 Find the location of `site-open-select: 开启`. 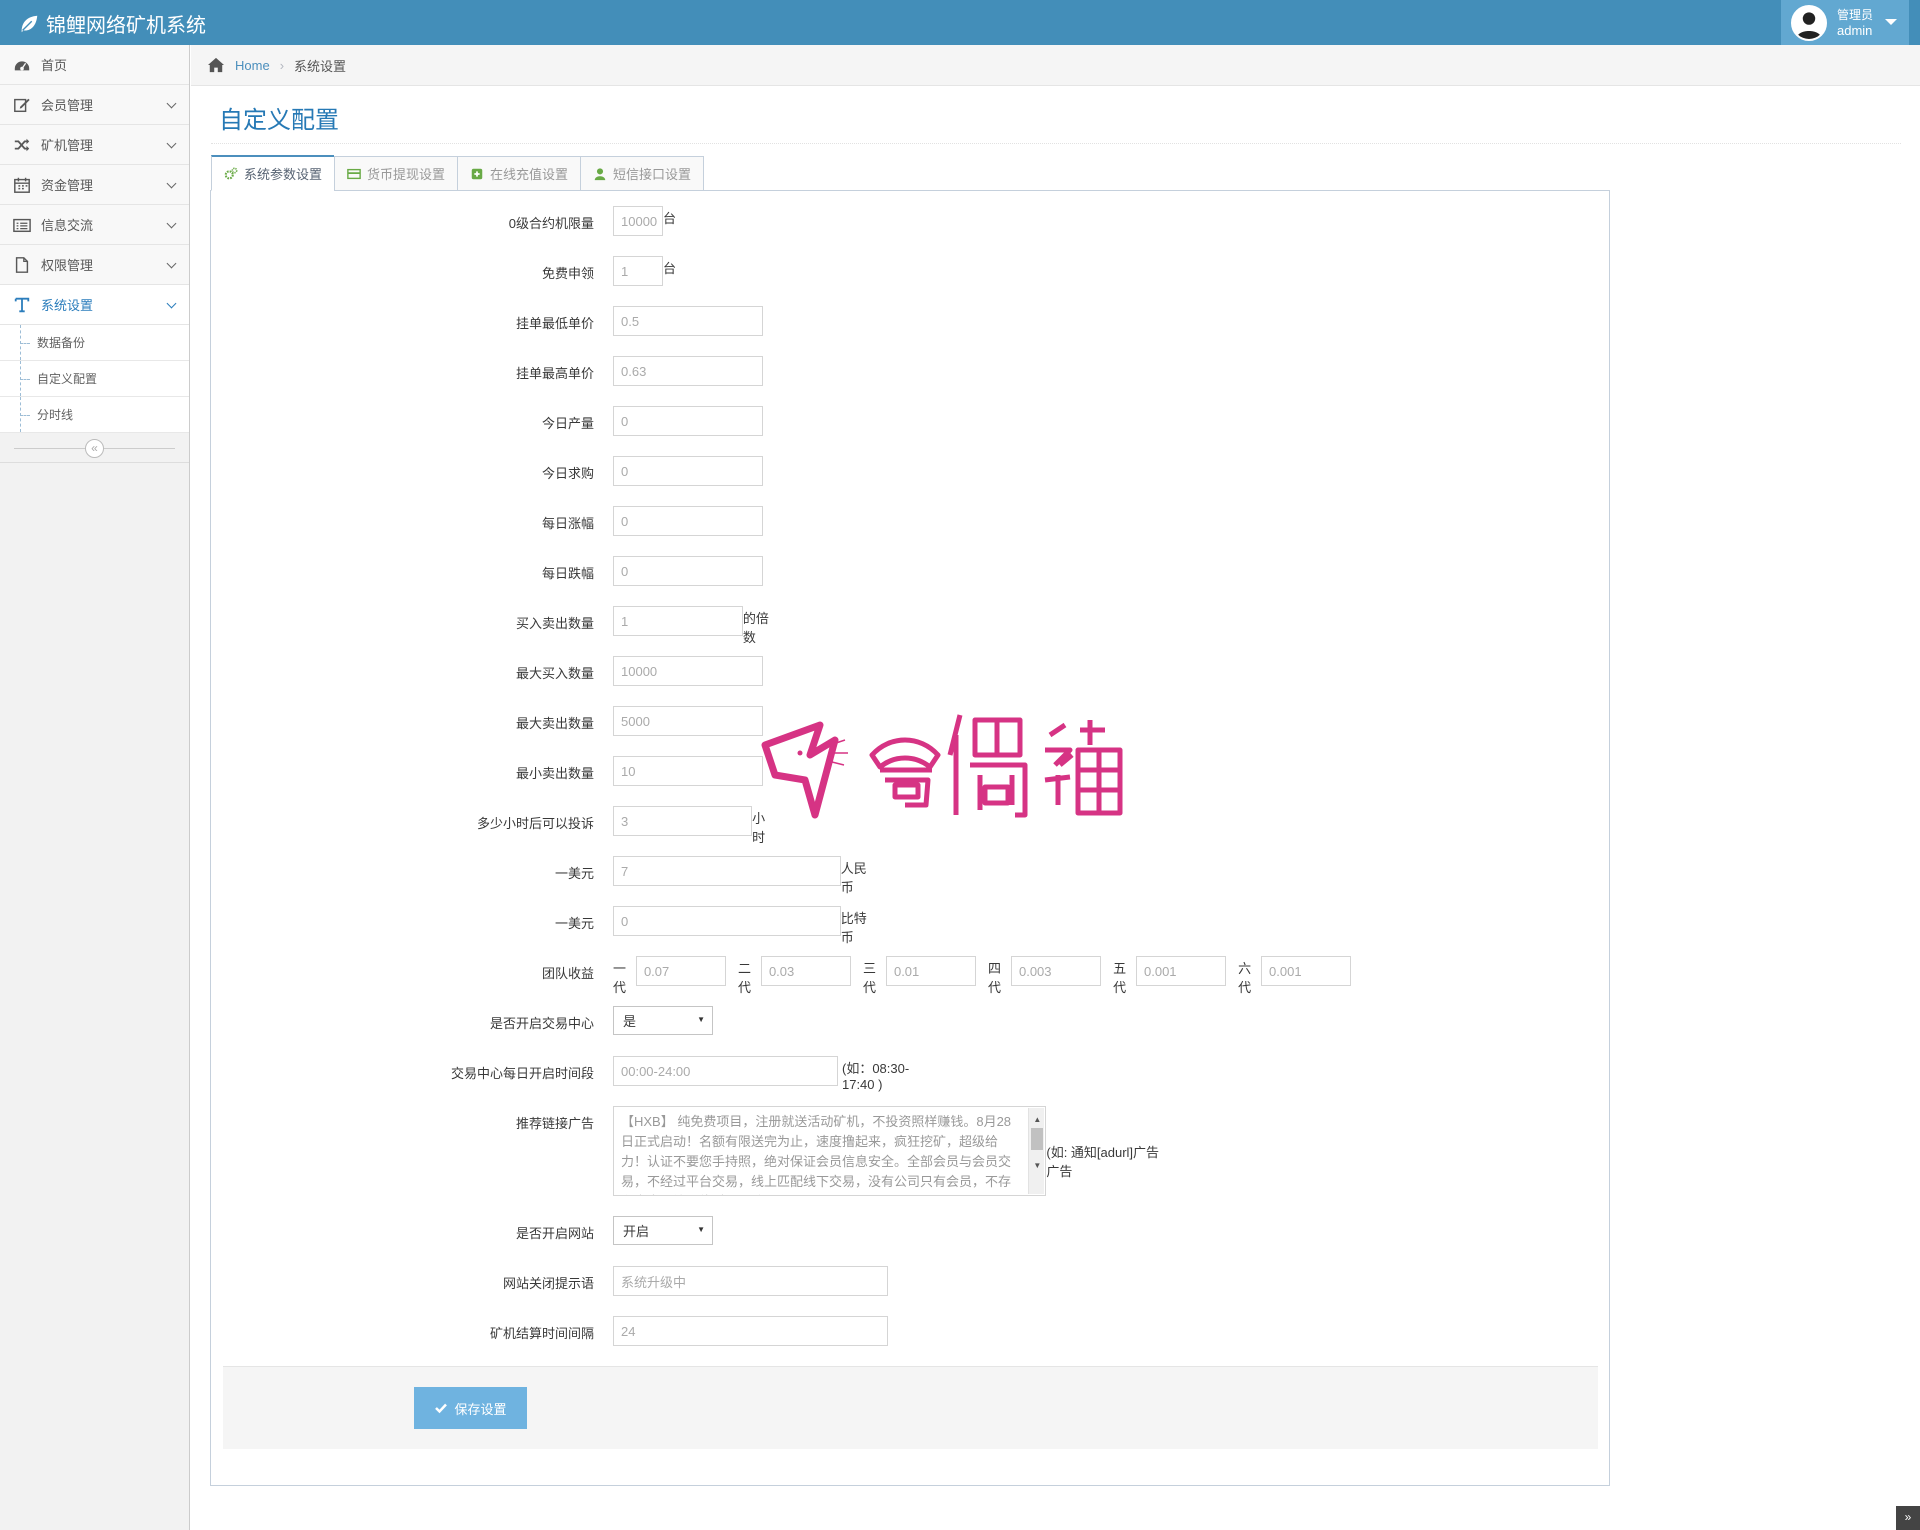

site-open-select: 开启 is located at coordinates (663, 1230).